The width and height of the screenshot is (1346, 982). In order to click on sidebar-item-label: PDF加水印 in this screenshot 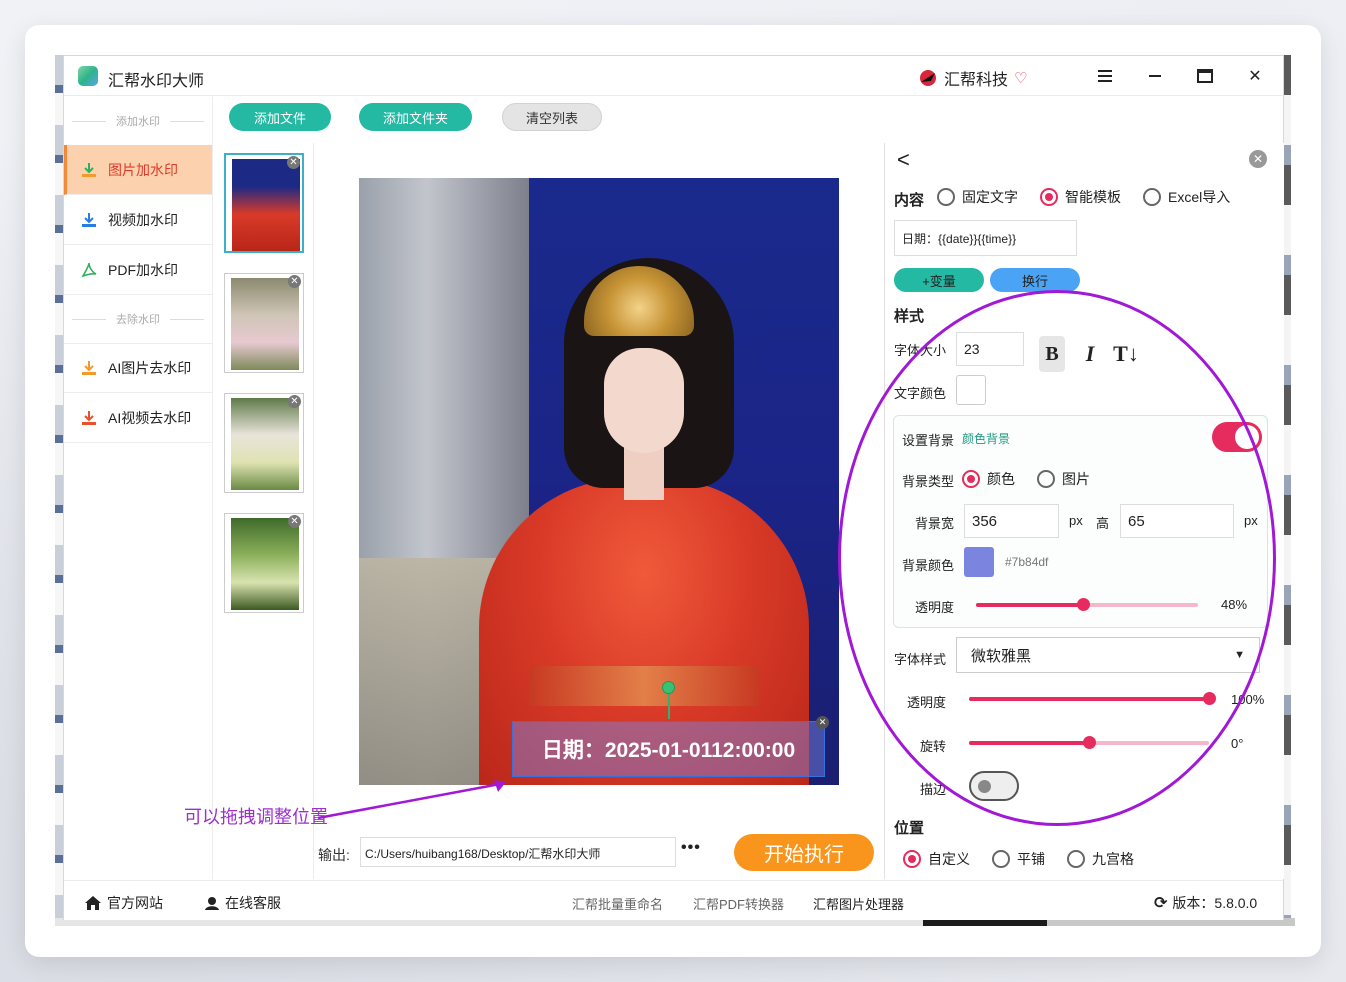, I will do `click(143, 269)`.